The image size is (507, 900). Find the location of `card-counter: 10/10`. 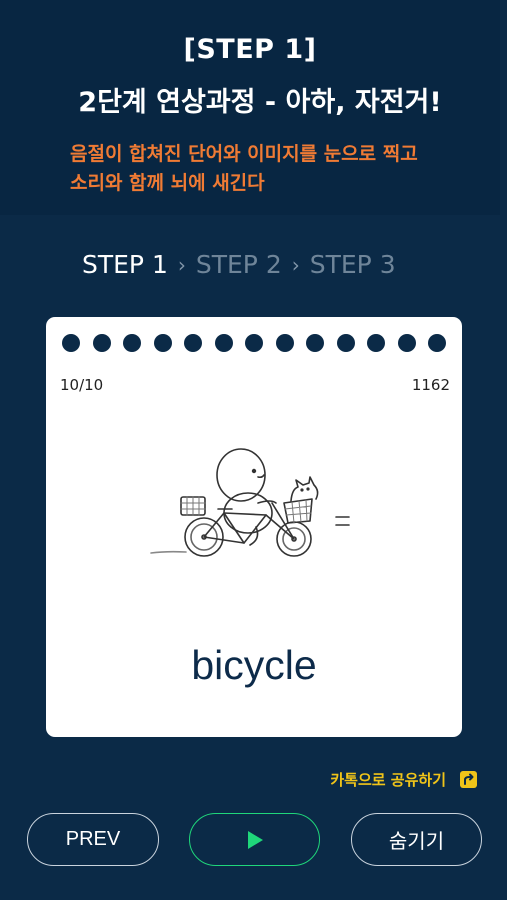

card-counter: 10/10 is located at coordinates (82, 385).